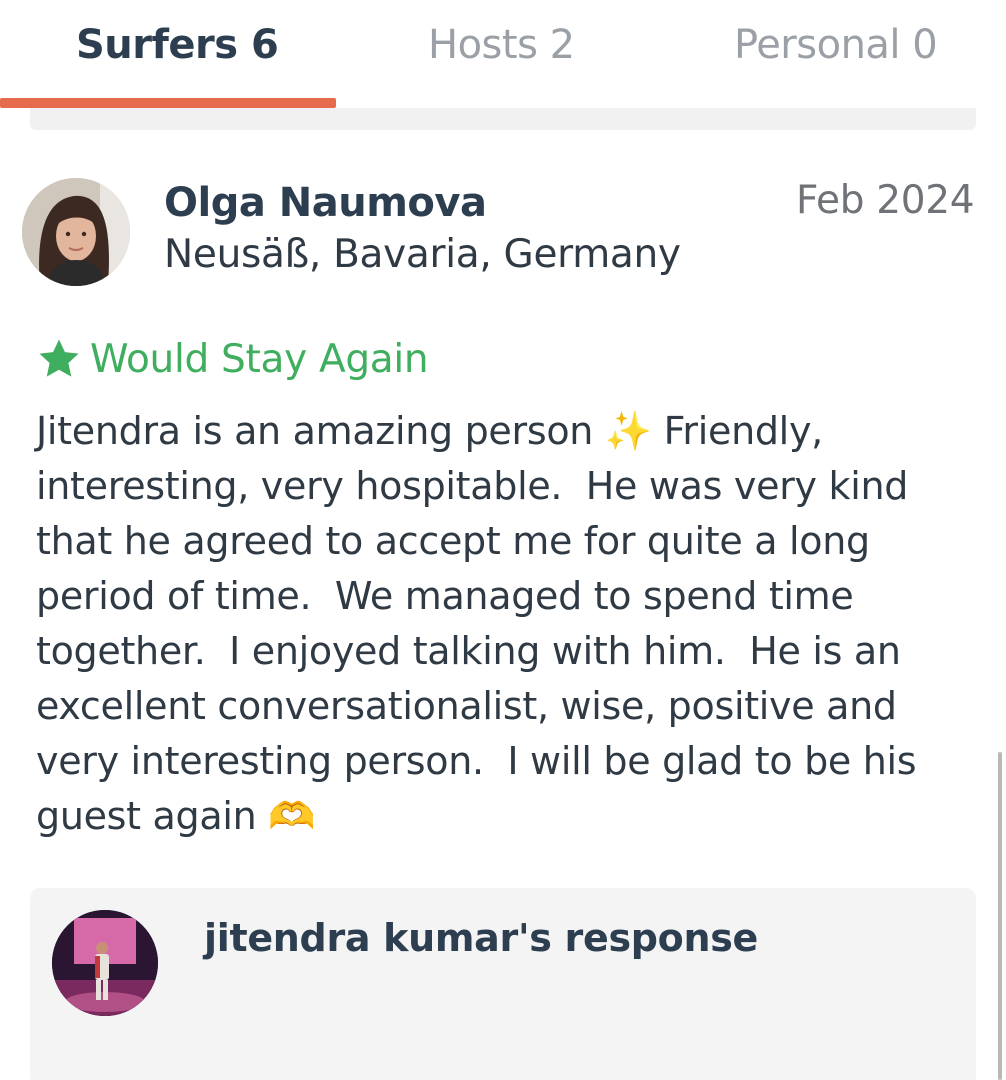 This screenshot has height=1080, width=1006. What do you see at coordinates (59, 358) in the screenshot?
I see `star-icon` at bounding box center [59, 358].